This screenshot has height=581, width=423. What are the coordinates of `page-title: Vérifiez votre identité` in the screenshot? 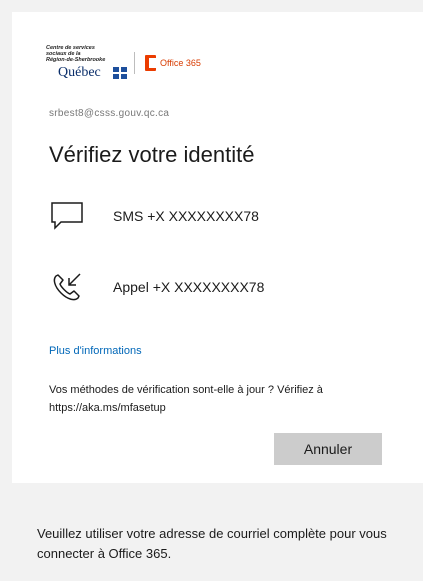 It's located at (152, 154).